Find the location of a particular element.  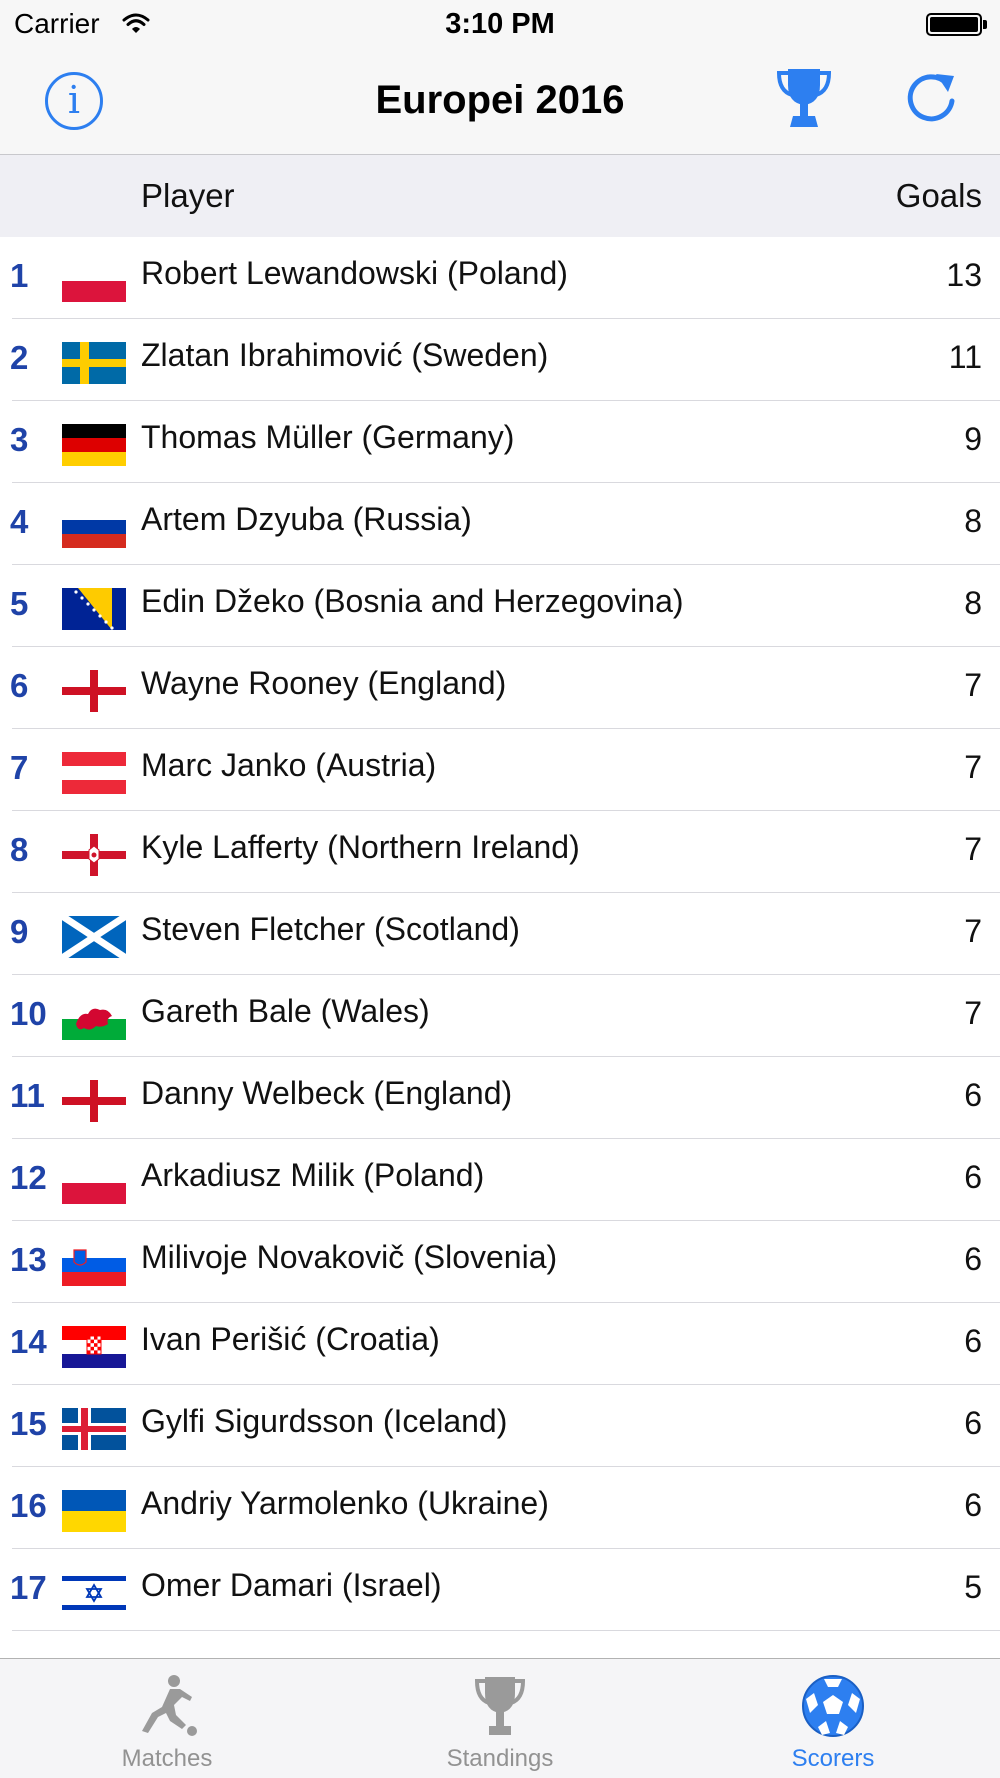

player-name: Marc Janko (Austria) is located at coordinates (289, 765).